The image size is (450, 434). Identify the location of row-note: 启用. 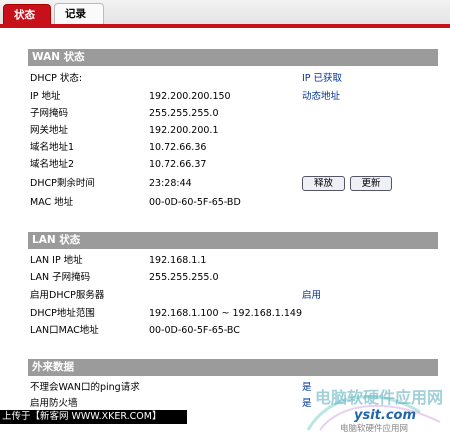
(312, 295).